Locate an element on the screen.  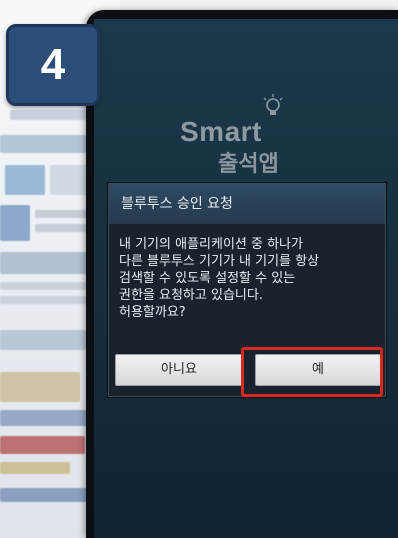
dialog-message-line: 검색할 수 있도록 설정할 수 있는 is located at coordinates (207, 278).